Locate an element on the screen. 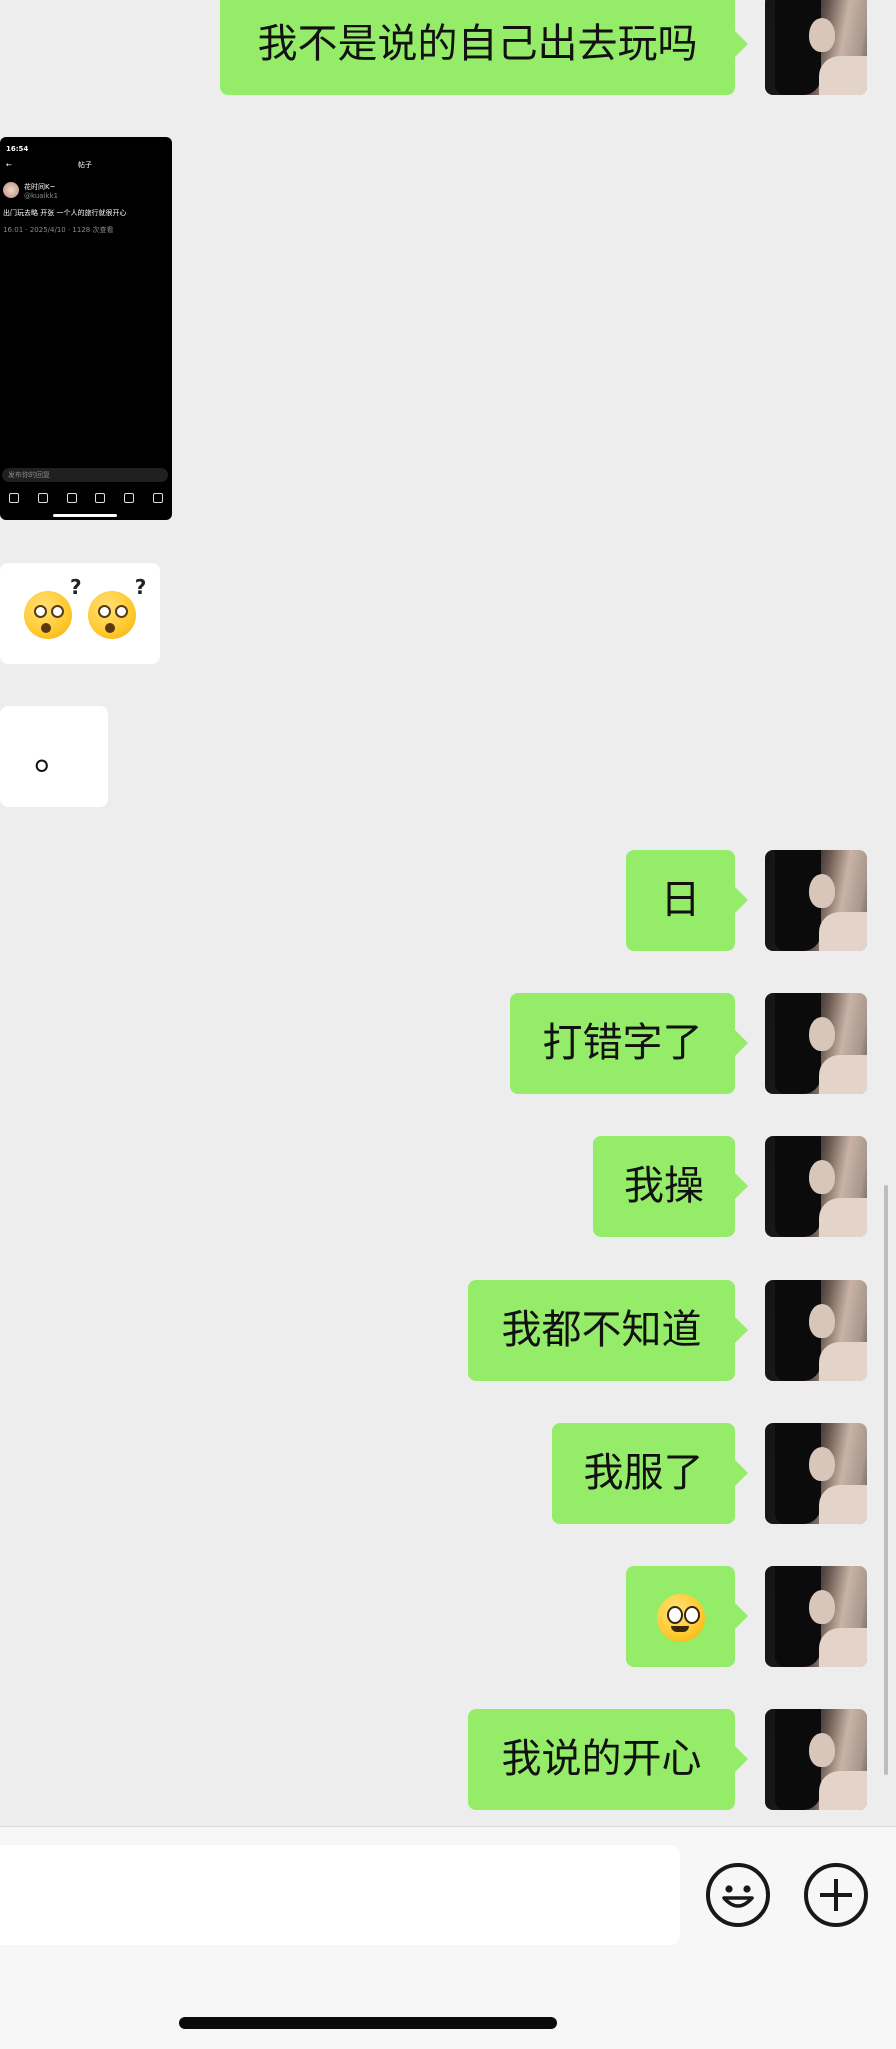  plus-icon is located at coordinates (836, 1895).